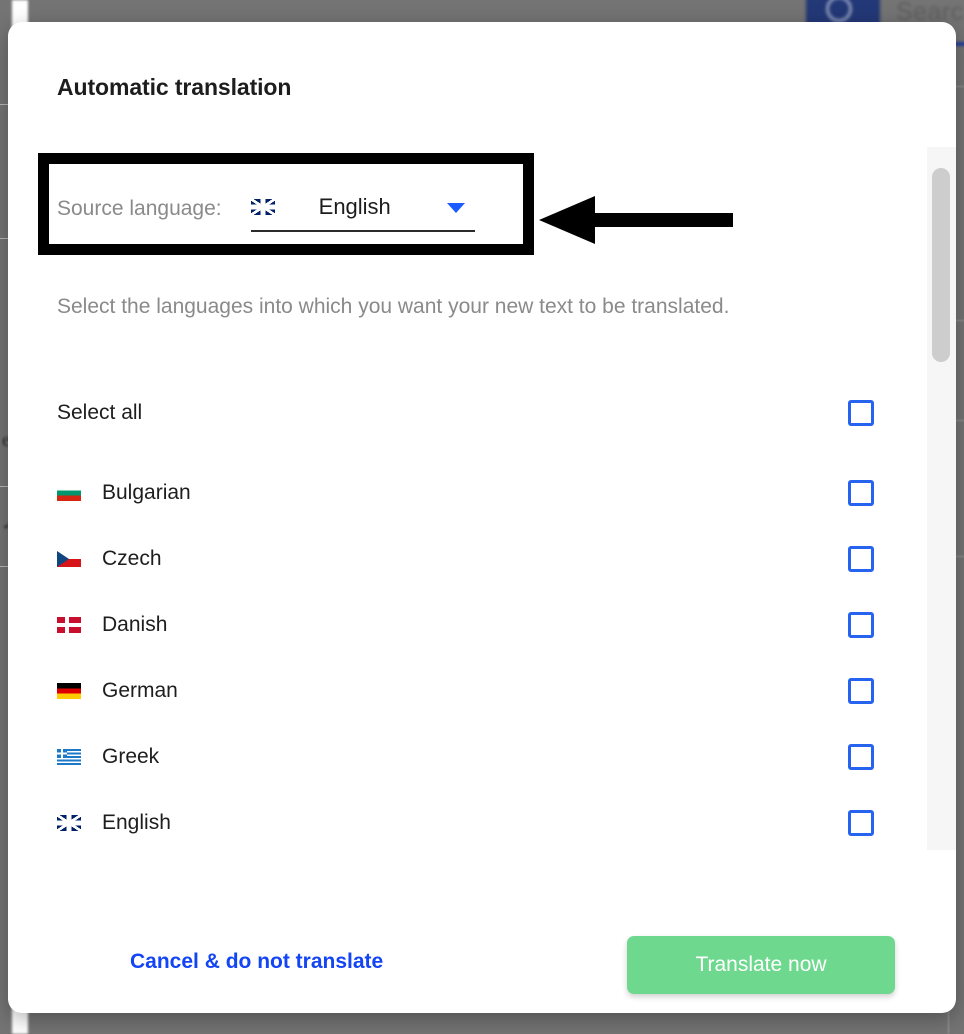  Describe the element at coordinates (482, 559) in the screenshot. I see `list-item: Czech` at that location.